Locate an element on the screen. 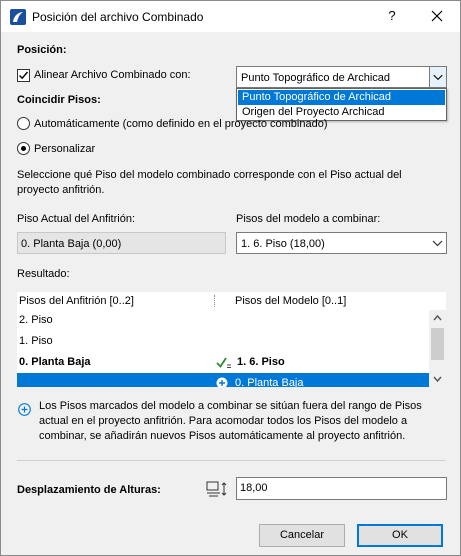  add-floor-icon is located at coordinates (222, 382).